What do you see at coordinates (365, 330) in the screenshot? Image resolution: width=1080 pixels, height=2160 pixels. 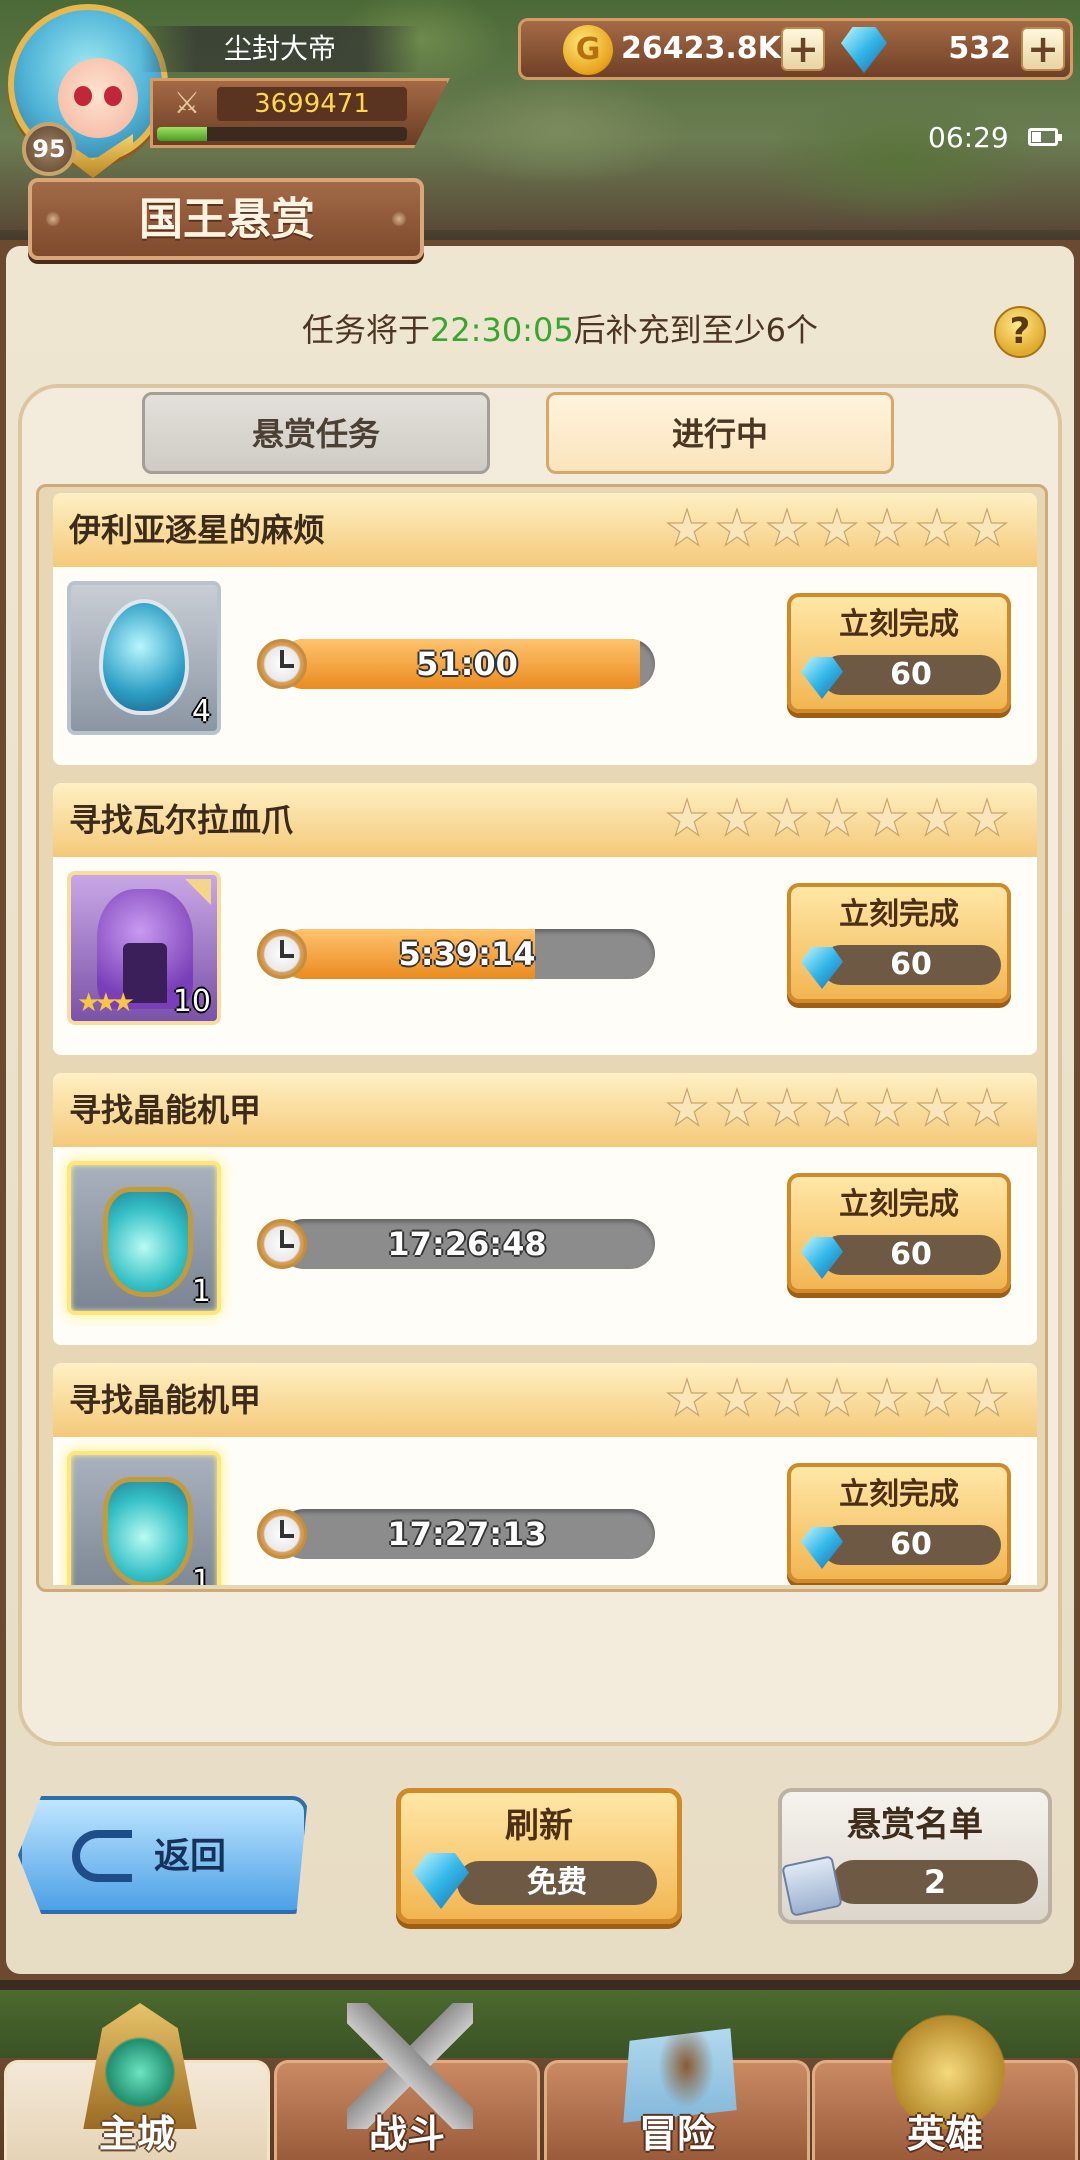 I see `refill-prefix: 任务将于` at bounding box center [365, 330].